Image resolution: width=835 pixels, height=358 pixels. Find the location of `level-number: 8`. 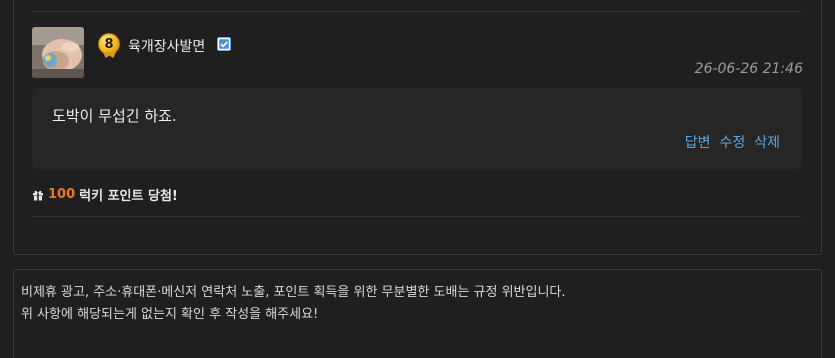

level-number: 8 is located at coordinates (109, 44).